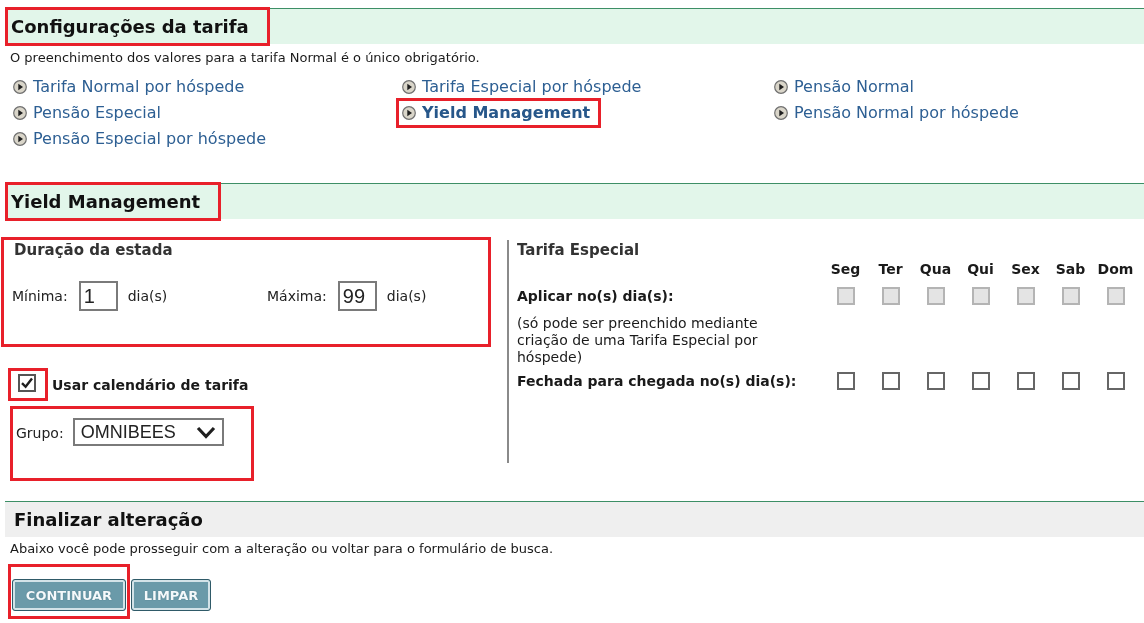  I want to click on nav-link: Pensão Especial por hóspede, so click(149, 139).